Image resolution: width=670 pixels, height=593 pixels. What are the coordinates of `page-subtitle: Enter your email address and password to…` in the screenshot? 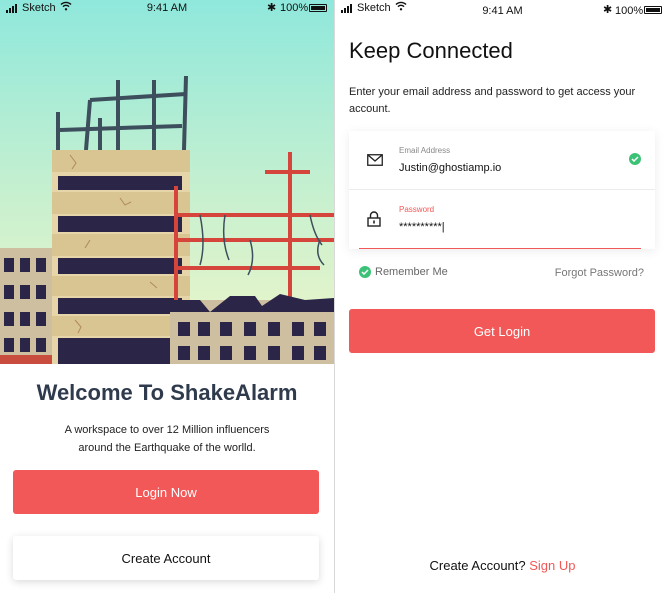 It's located at (492, 100).